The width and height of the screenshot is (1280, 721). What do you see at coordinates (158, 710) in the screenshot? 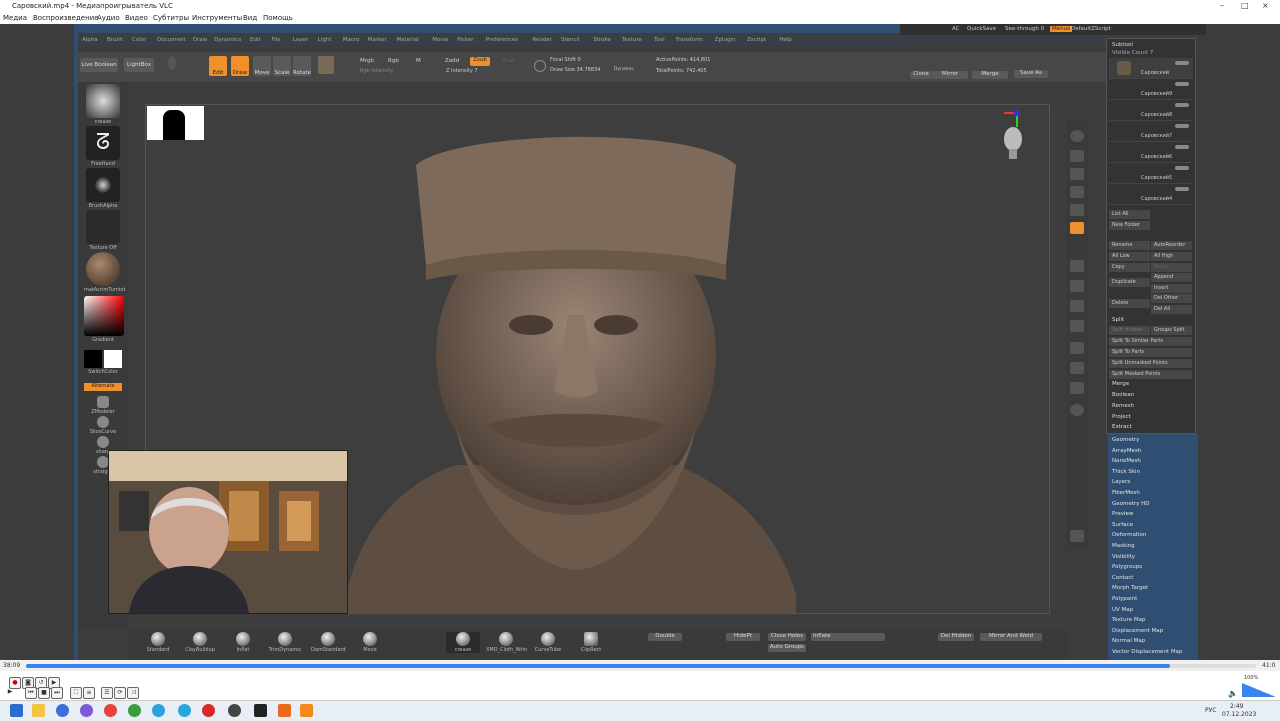
I see `app3-icon` at bounding box center [158, 710].